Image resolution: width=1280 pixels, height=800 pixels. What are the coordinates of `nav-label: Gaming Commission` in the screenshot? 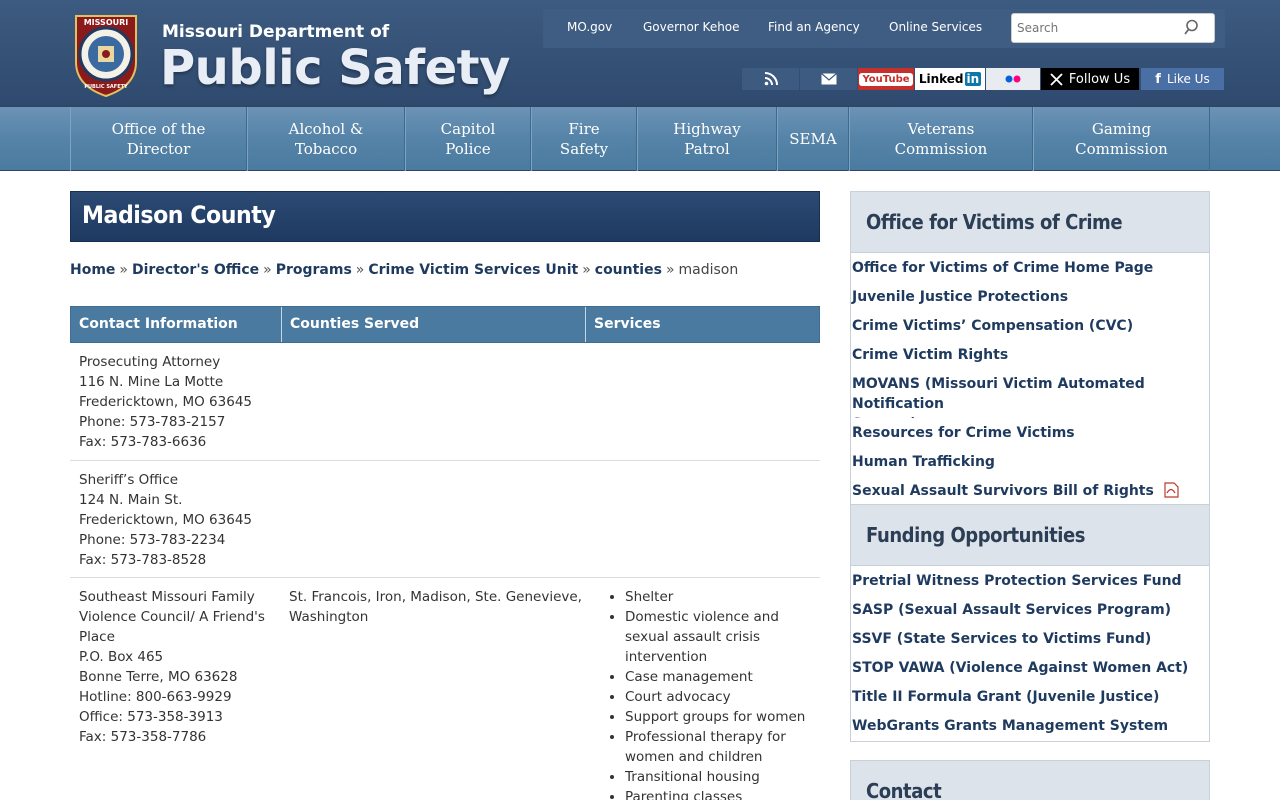 It's located at (1121, 139).